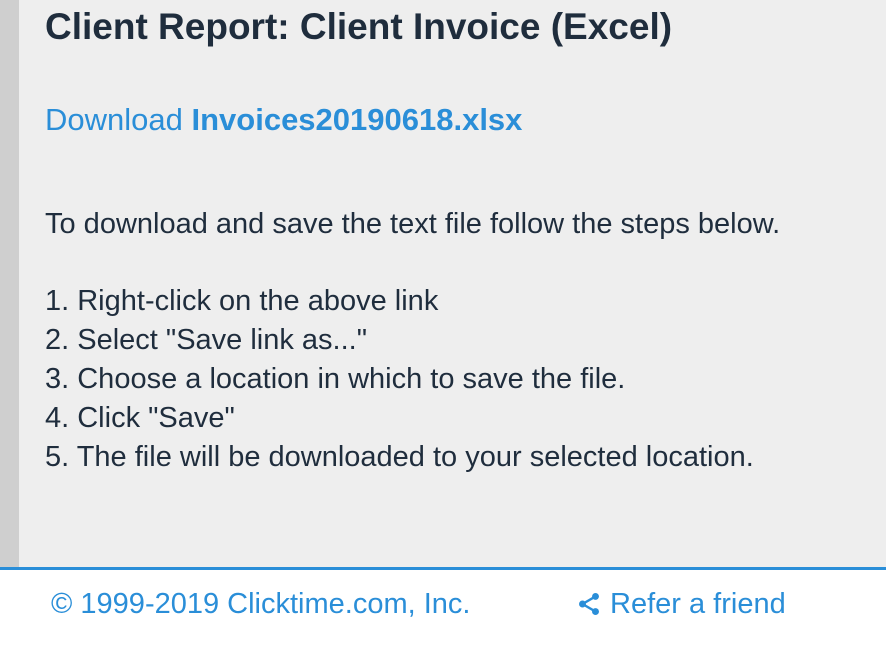 The height and width of the screenshot is (662, 886). Describe the element at coordinates (9, 283) in the screenshot. I see `left-sidebar-strip` at that location.